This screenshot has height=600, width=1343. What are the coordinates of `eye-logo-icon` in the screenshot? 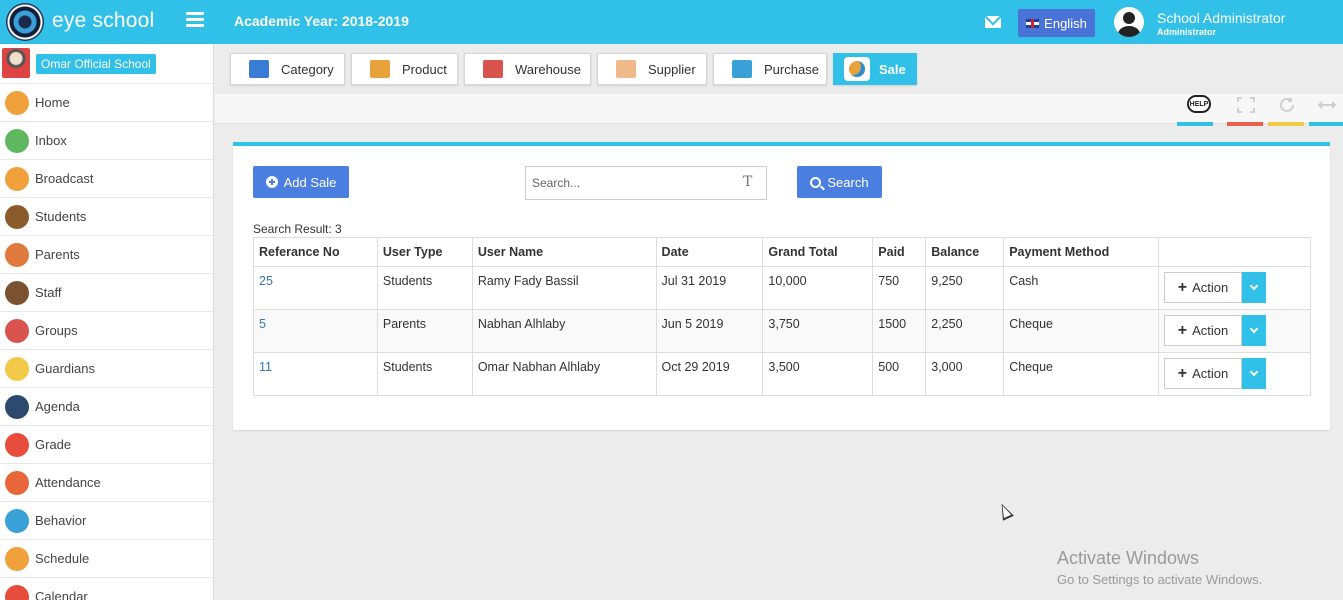 It's located at (25, 22).